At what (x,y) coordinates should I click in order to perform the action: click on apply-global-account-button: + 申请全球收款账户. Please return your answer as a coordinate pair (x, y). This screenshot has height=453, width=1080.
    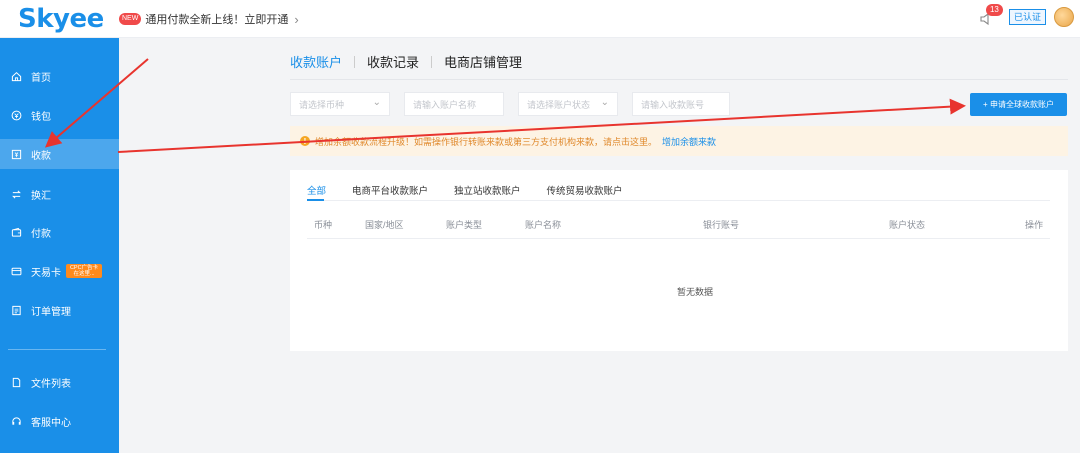
    Looking at the image, I should click on (1018, 104).